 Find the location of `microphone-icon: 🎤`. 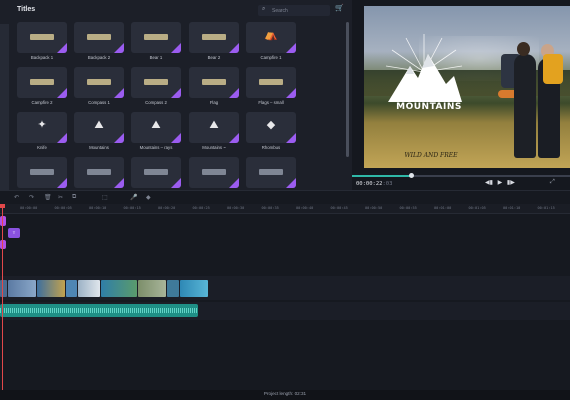

microphone-icon: 🎤 is located at coordinates (133, 197).